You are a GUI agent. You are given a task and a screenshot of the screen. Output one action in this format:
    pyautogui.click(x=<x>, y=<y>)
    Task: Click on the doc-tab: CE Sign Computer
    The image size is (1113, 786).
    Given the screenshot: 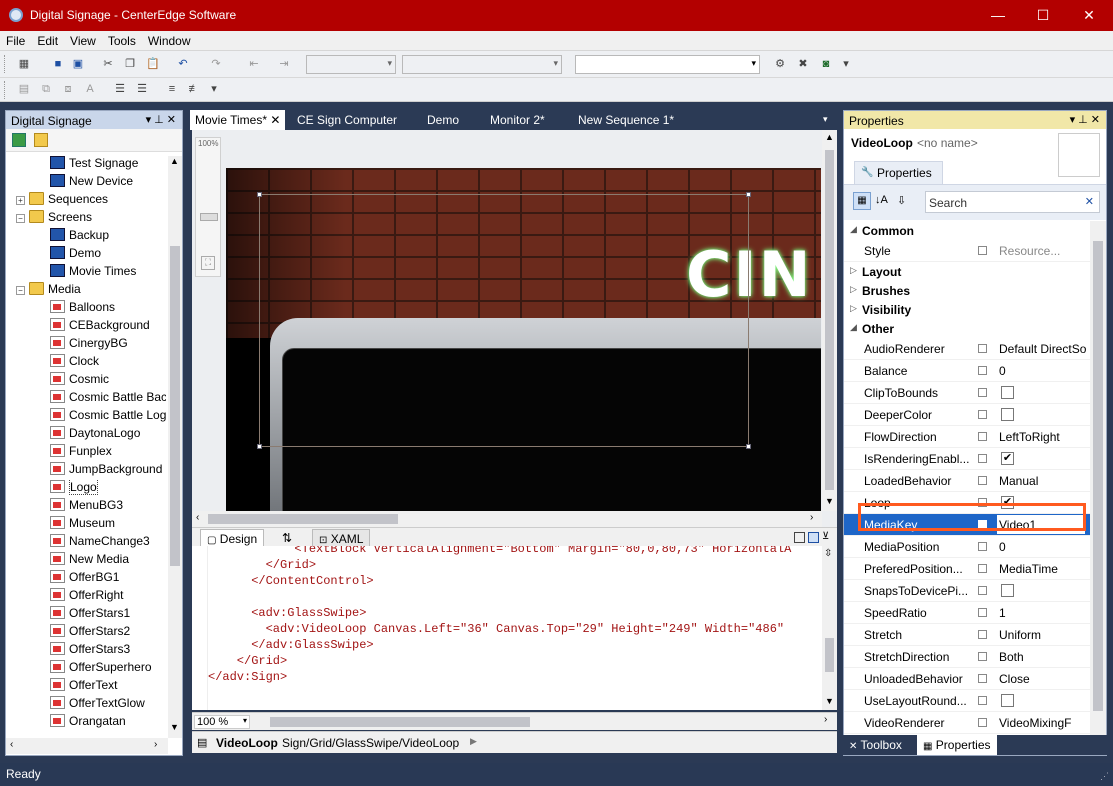 What is the action you would take?
    pyautogui.click(x=347, y=120)
    